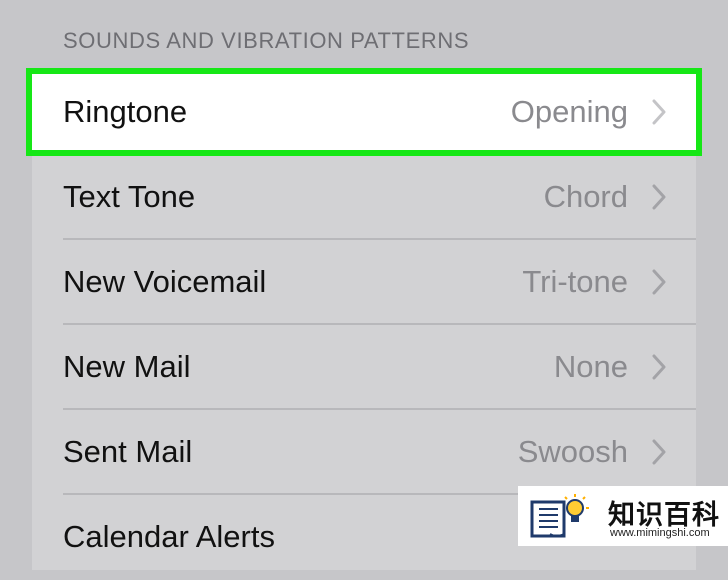 The image size is (728, 580). What do you see at coordinates (129, 196) in the screenshot?
I see `row-label: Text Tone` at bounding box center [129, 196].